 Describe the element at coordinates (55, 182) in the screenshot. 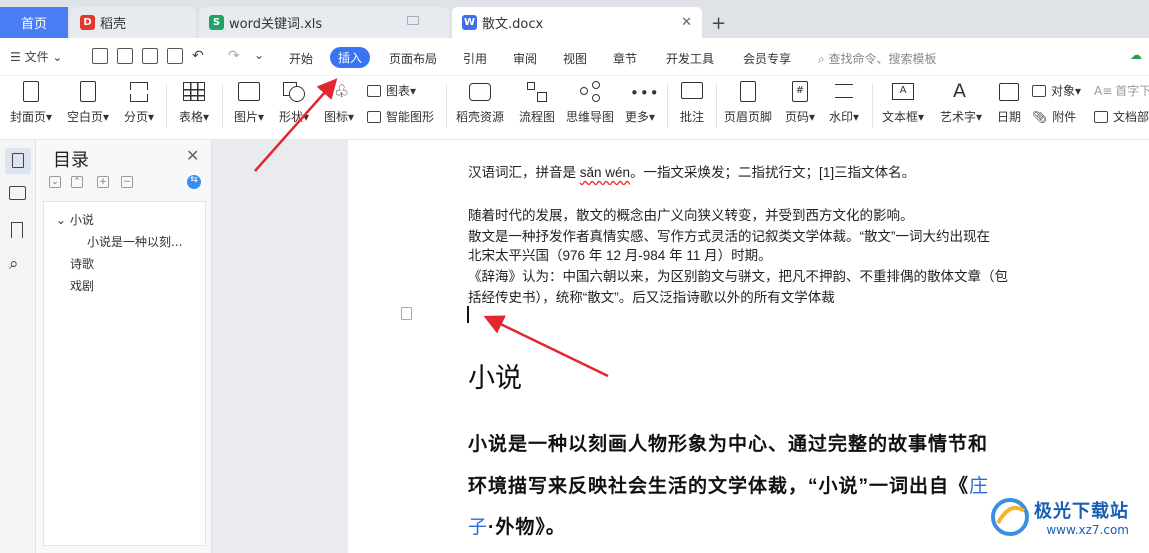

I see `collapse-all-icon: ⌄` at that location.